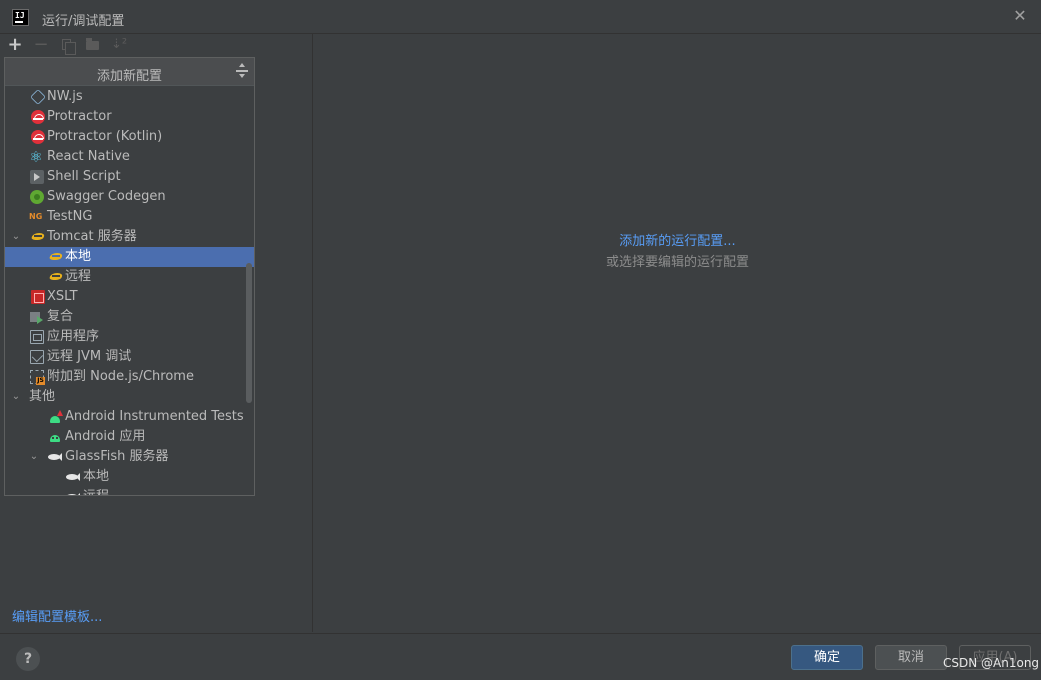 This screenshot has height=680, width=1041. Describe the element at coordinates (15, 45) in the screenshot. I see `add-config-button: +` at that location.